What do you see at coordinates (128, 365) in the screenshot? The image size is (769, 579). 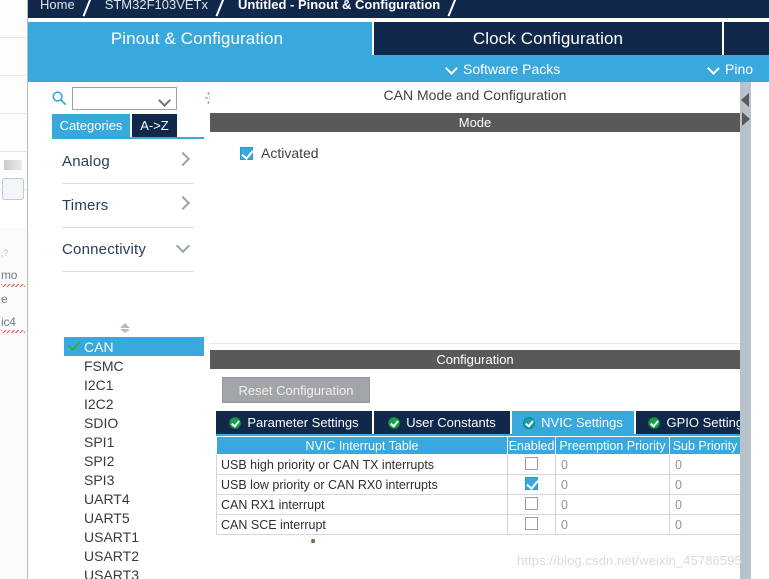 I see `peripheral-item-fsmc: FSMC` at bounding box center [128, 365].